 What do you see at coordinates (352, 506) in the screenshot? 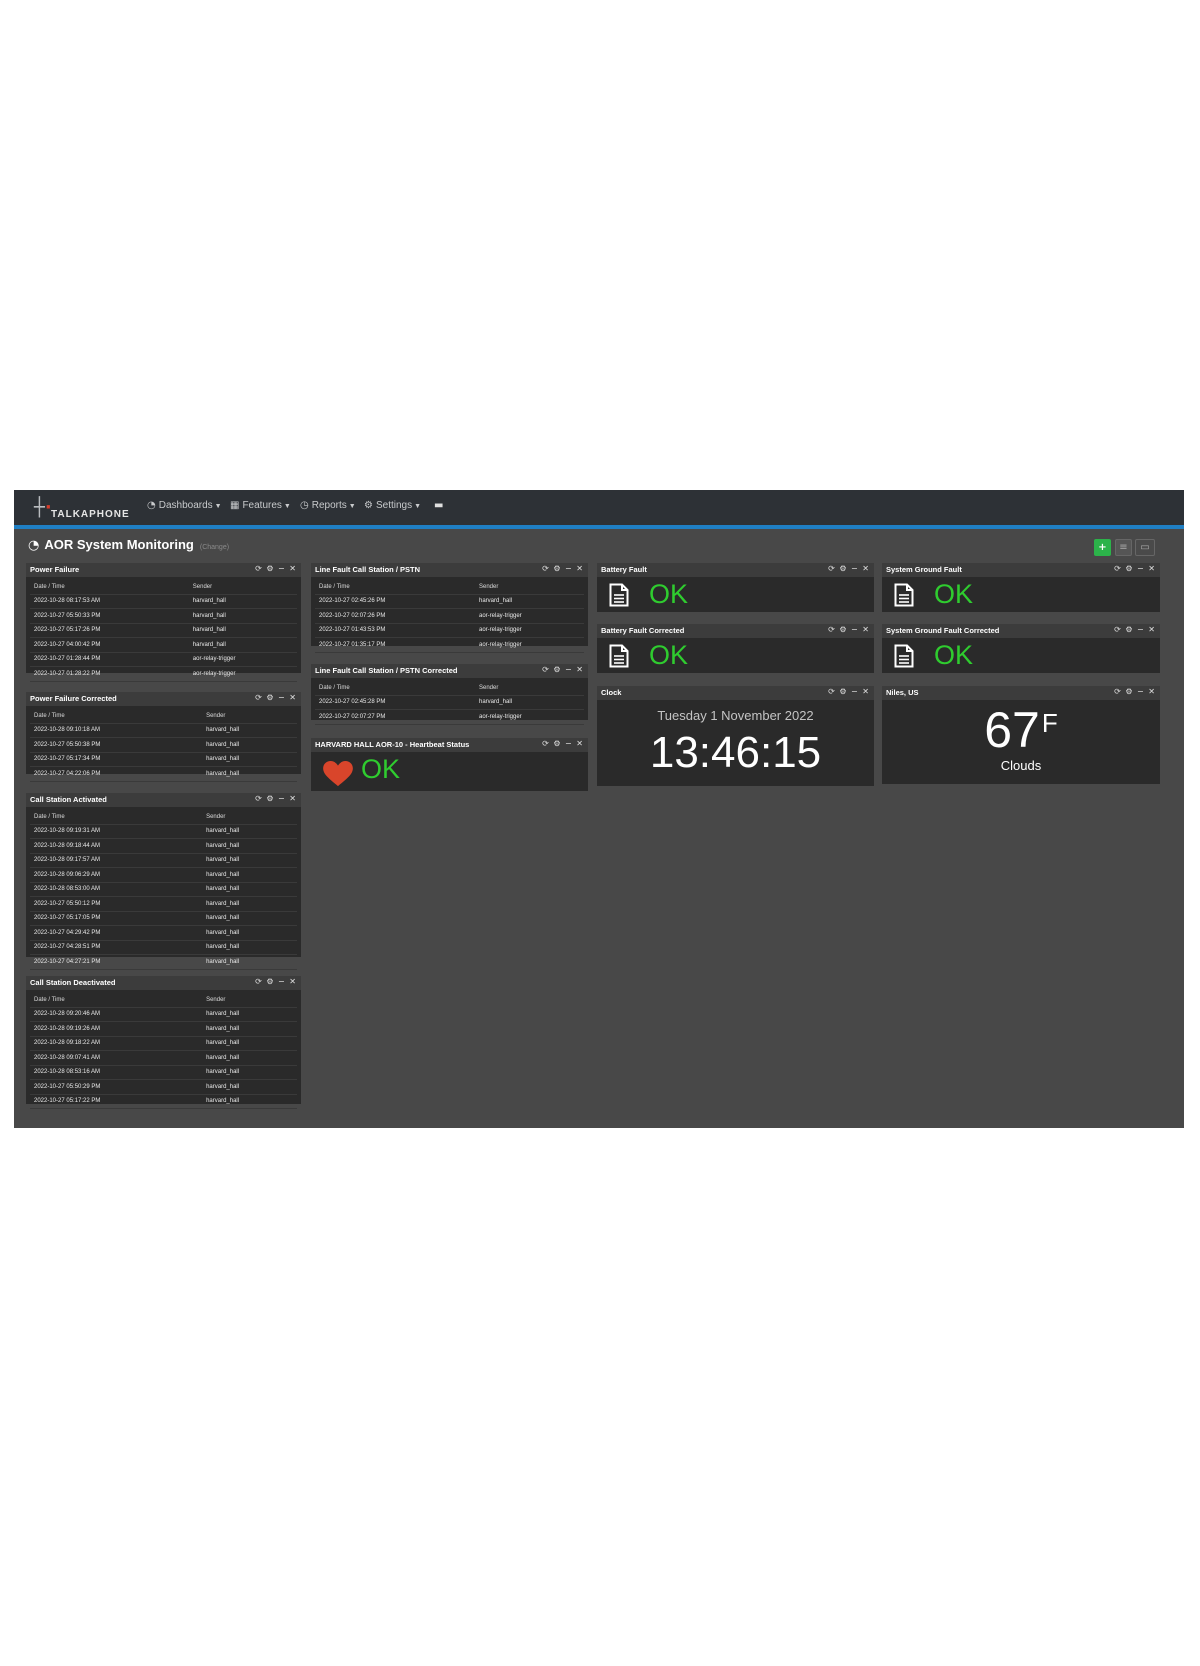
I see `caret-down-icon: ▼` at bounding box center [352, 506].